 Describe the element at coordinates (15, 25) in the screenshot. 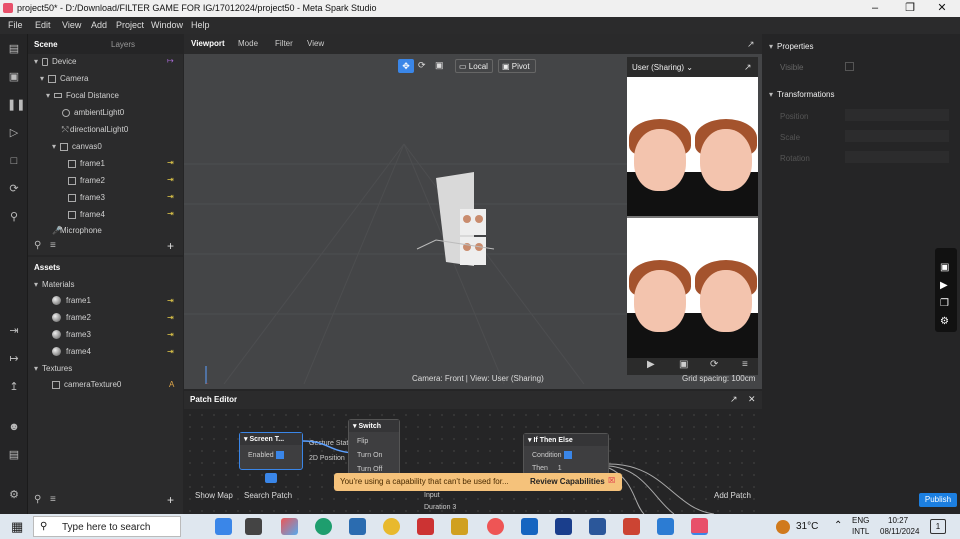

I see `menu-file: File` at that location.